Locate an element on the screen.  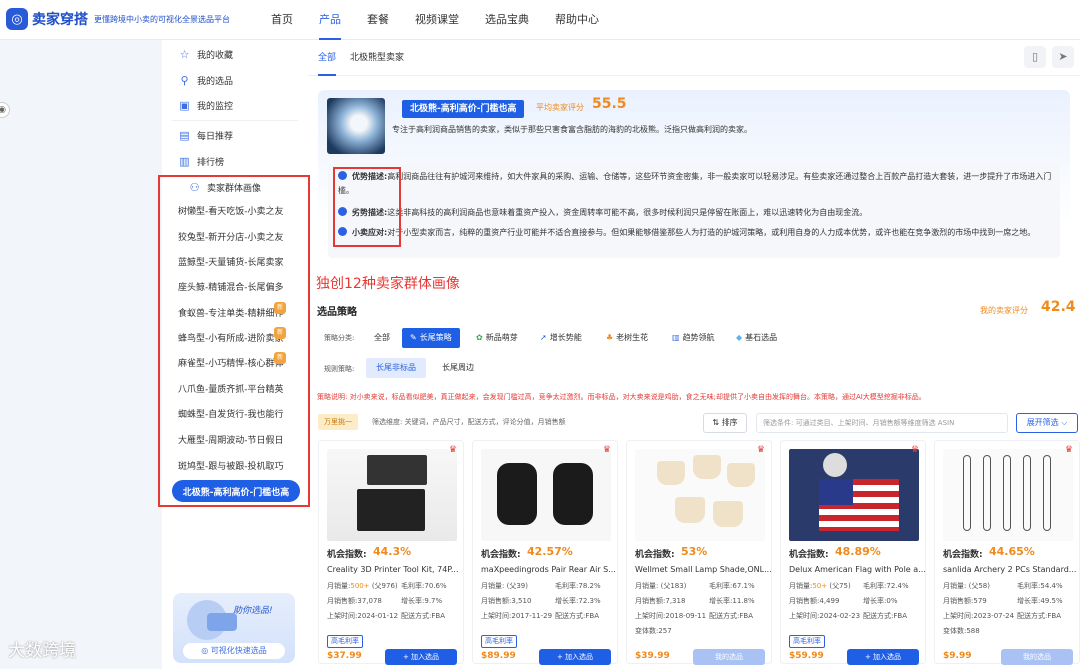
listing-date: 上架时间:2024-01-12 is located at coordinates (362, 616).